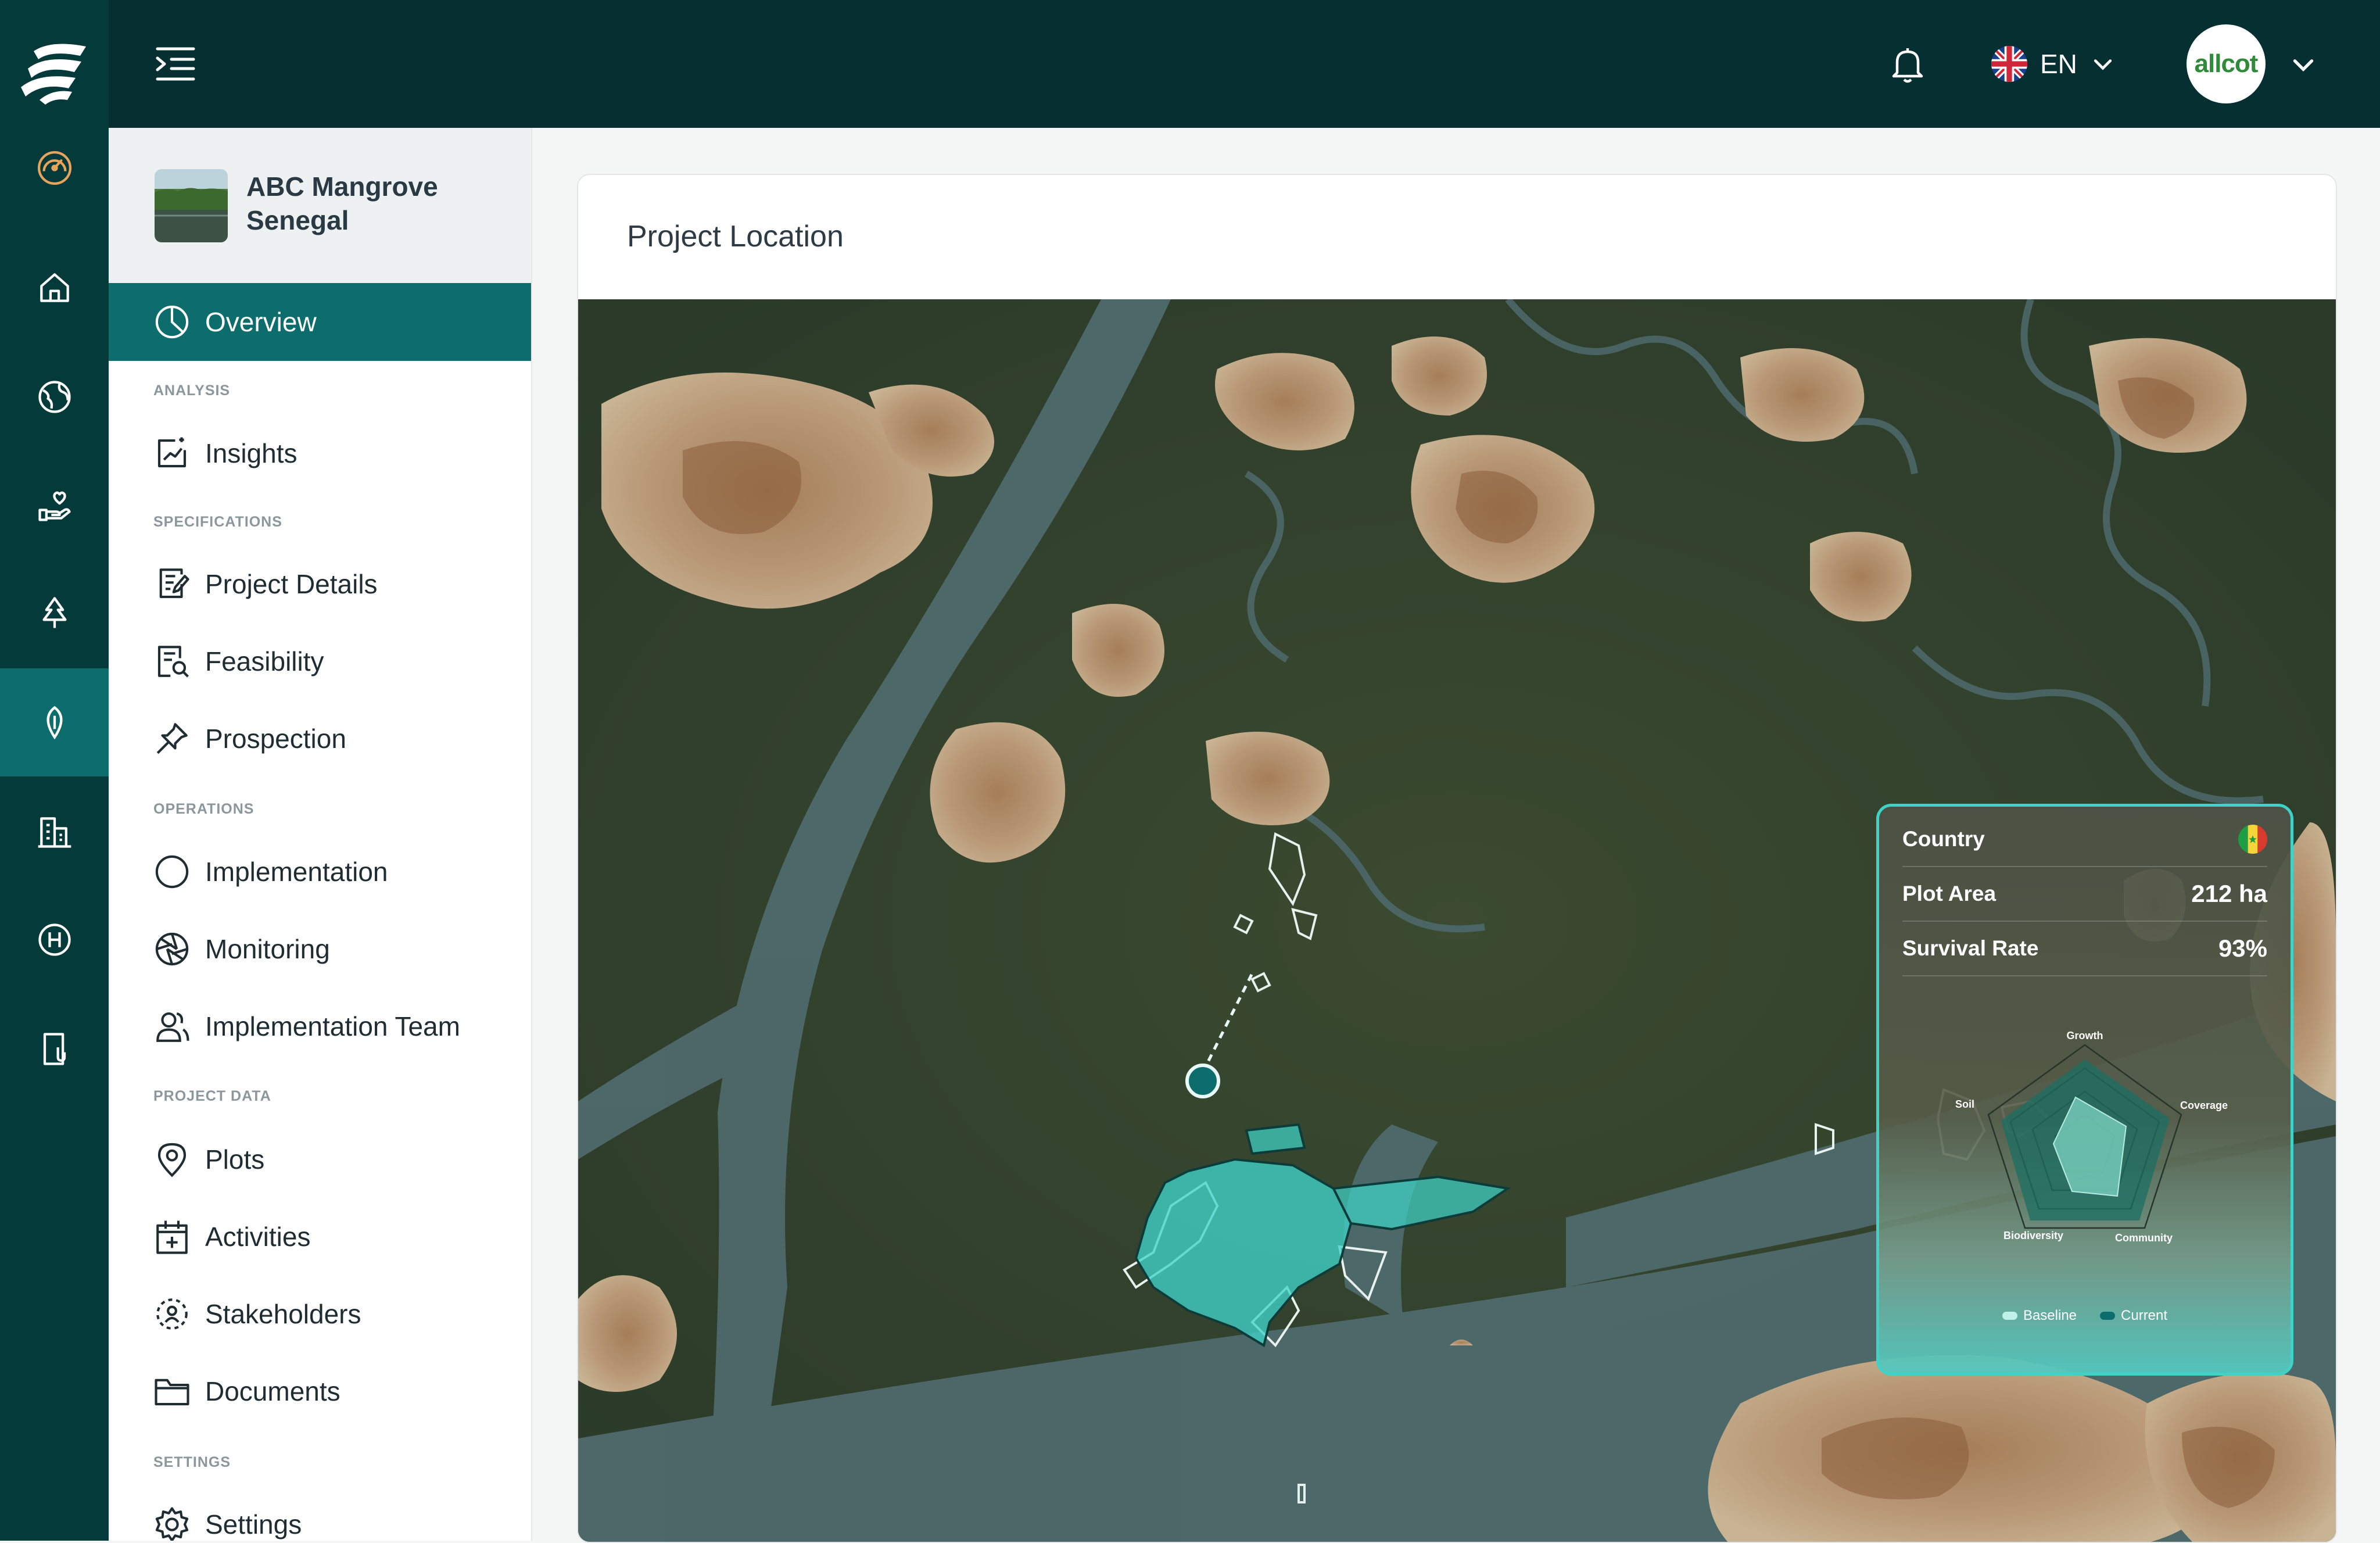  I want to click on rail-leaf, so click(55, 722).